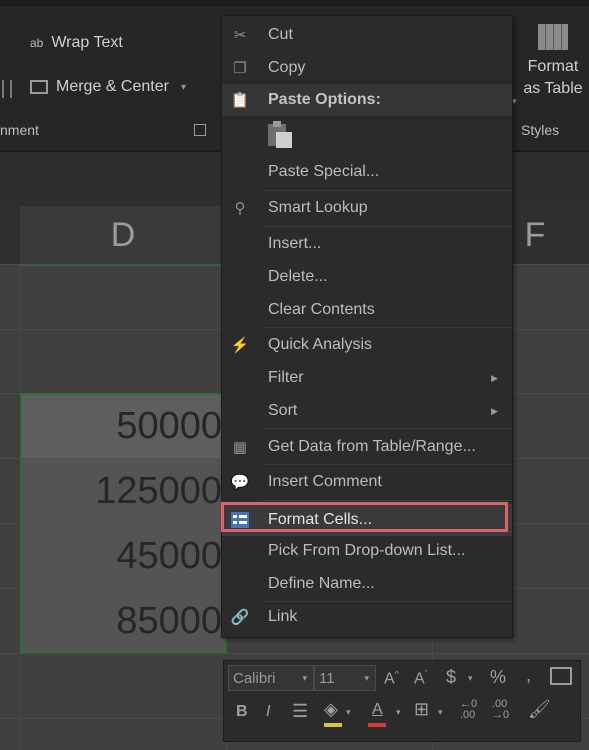 This screenshot has height=750, width=589. Describe the element at coordinates (324, 99) in the screenshot. I see `menu-item-label: Paste Options:` at that location.